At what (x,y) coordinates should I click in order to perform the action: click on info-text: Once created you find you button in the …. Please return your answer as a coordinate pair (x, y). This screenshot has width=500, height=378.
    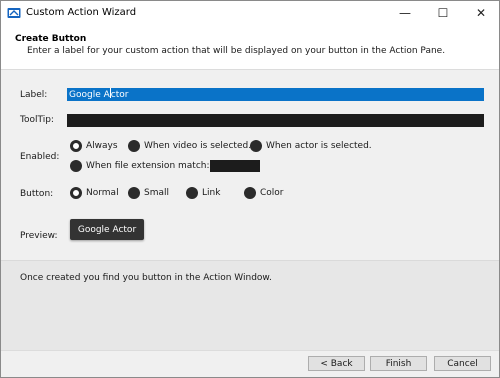
    Looking at the image, I should click on (146, 278).